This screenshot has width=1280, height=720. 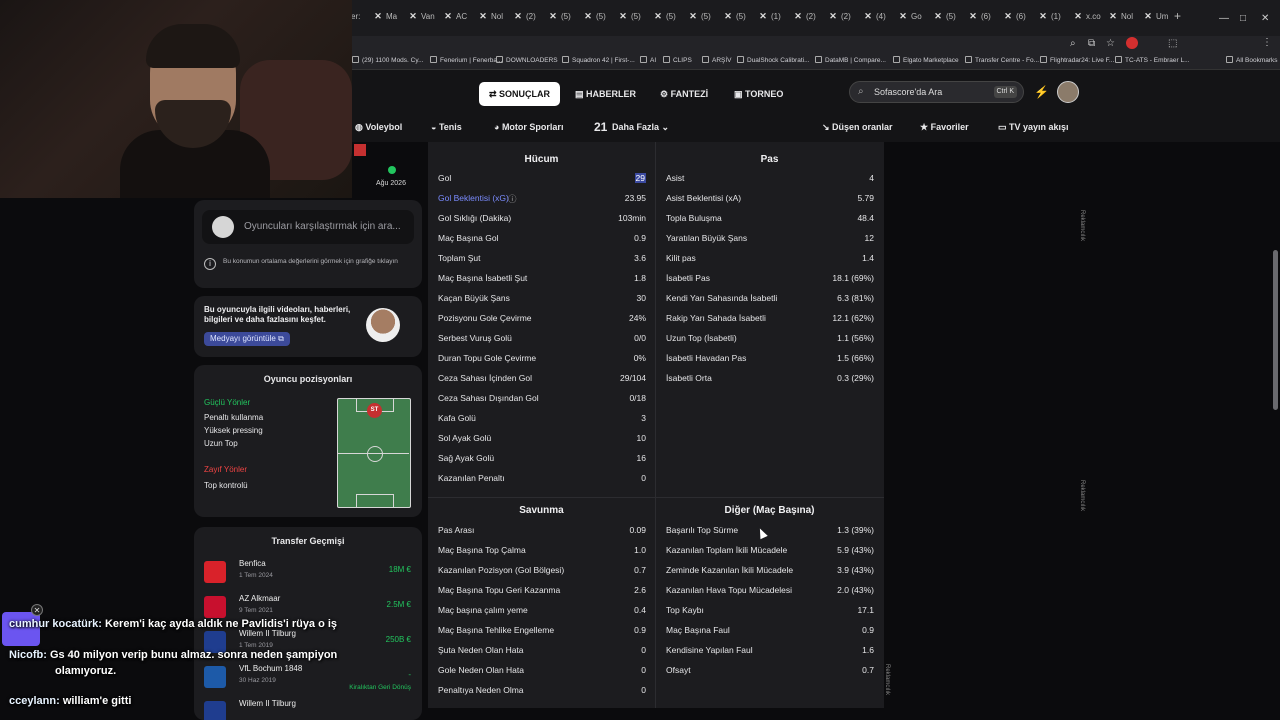 What do you see at coordinates (857, 127) in the screenshot?
I see `subnav-dropping-odds: ↘ Düşen oranlar` at bounding box center [857, 127].